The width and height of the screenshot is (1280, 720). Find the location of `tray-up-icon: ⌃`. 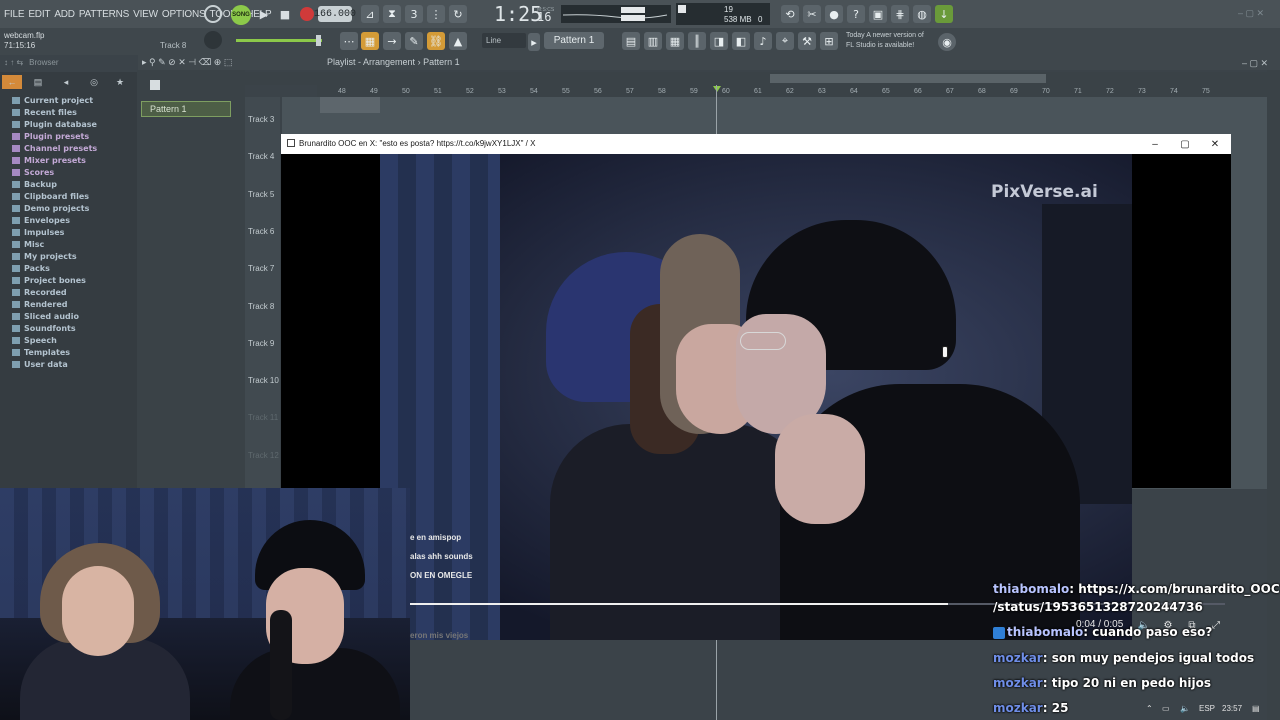

tray-up-icon: ⌃ is located at coordinates (1149, 708).